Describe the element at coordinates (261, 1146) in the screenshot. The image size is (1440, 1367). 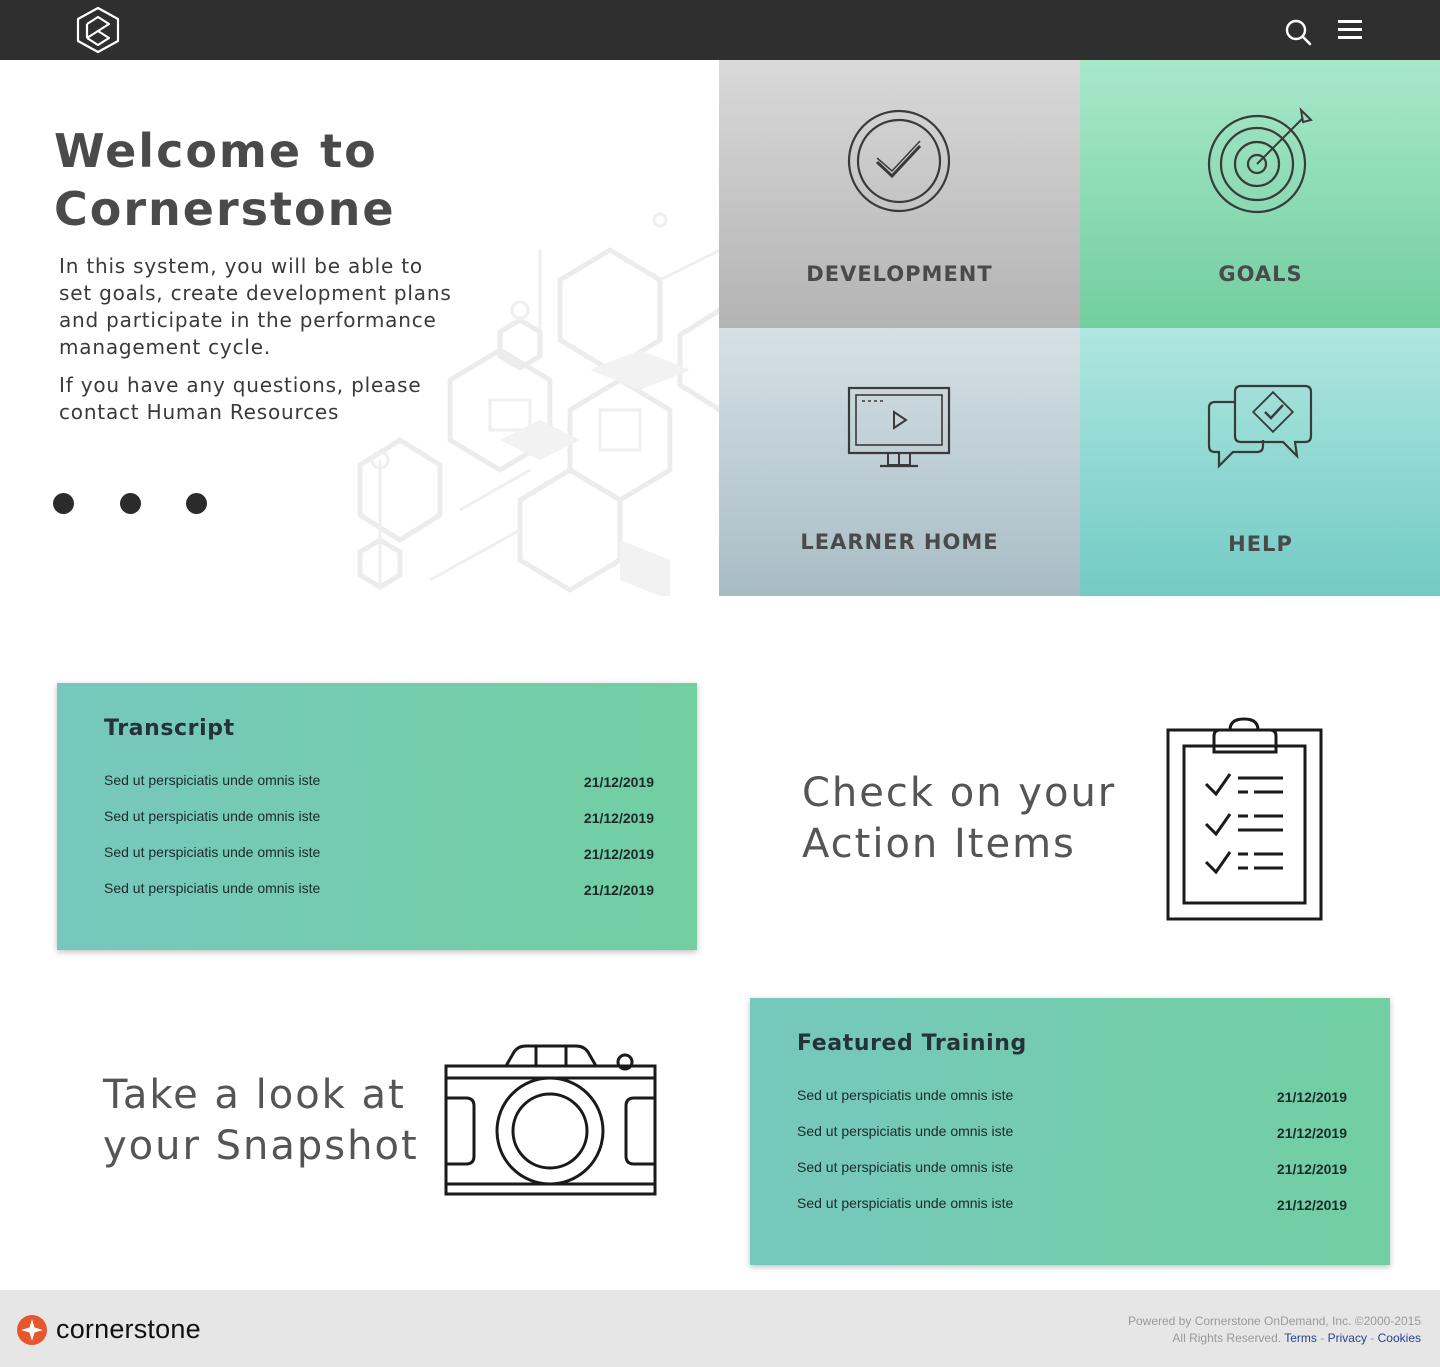
I see `snapshot-line2: your Snapshot` at that location.